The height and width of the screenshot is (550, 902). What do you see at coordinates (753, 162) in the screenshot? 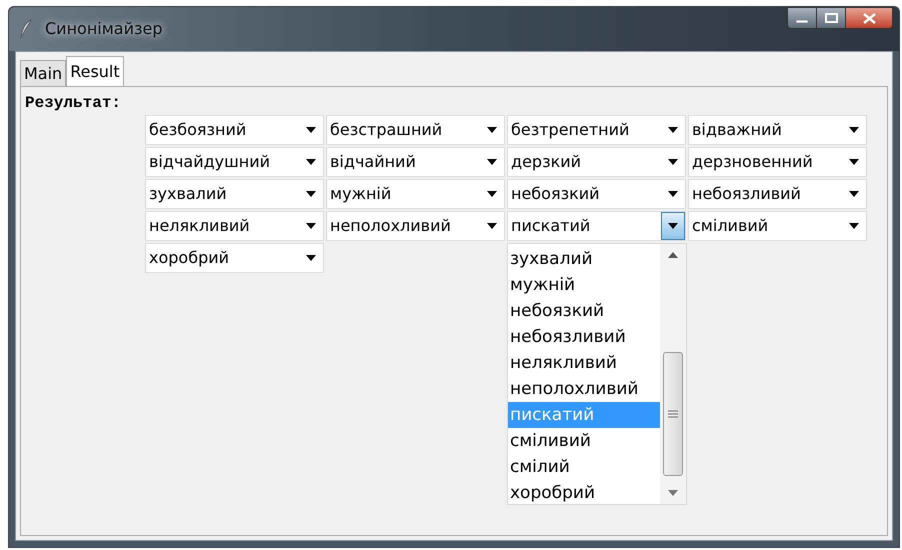
I see `combo-value: дерзновенний` at bounding box center [753, 162].